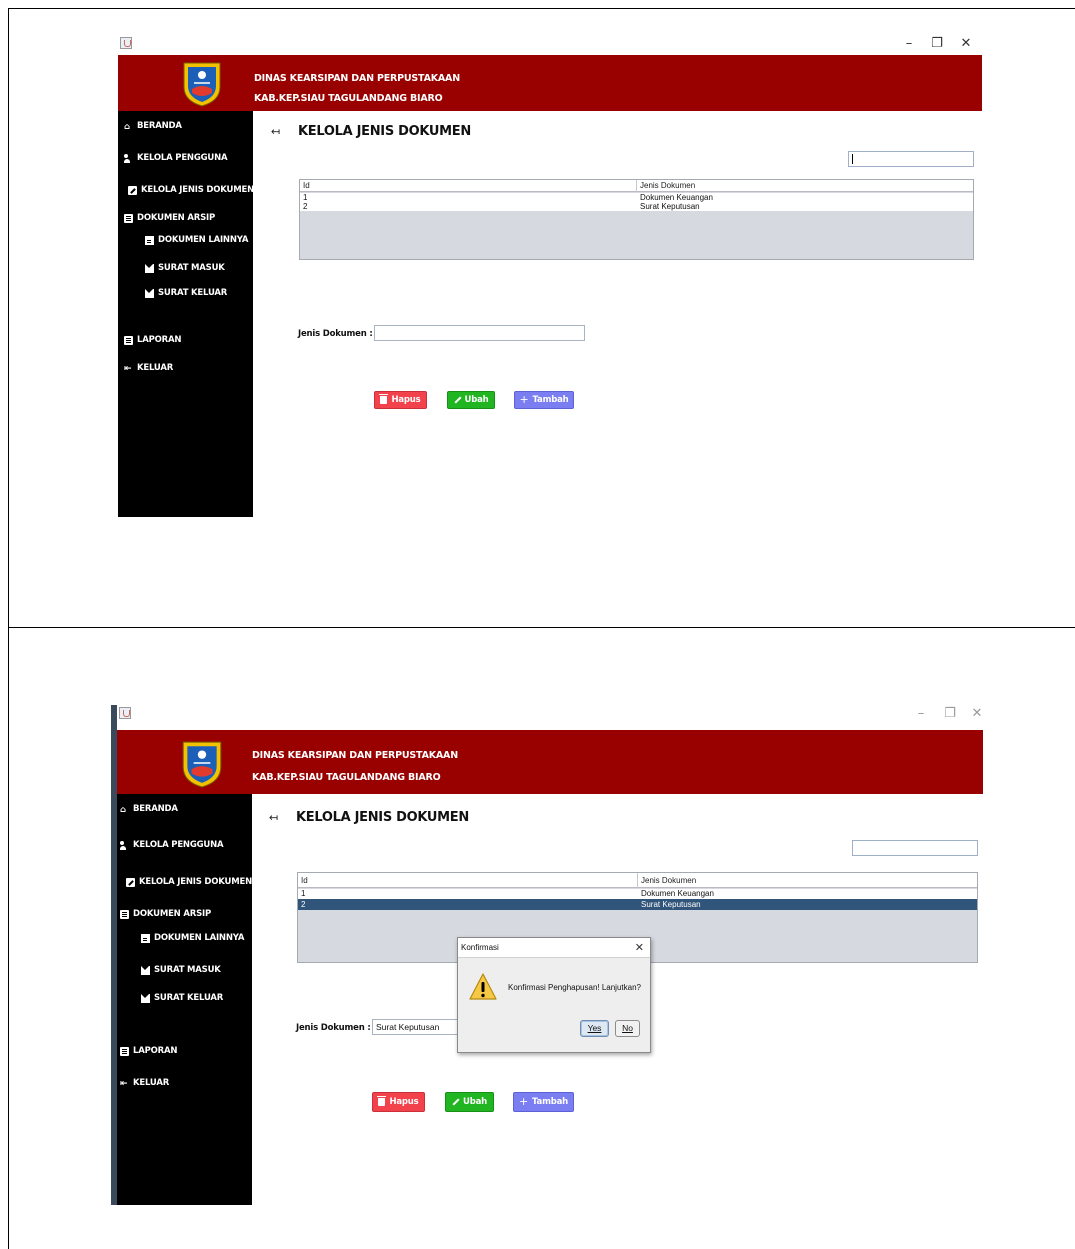  Describe the element at coordinates (479, 333) in the screenshot. I see `jenis-dokumen-field` at that location.